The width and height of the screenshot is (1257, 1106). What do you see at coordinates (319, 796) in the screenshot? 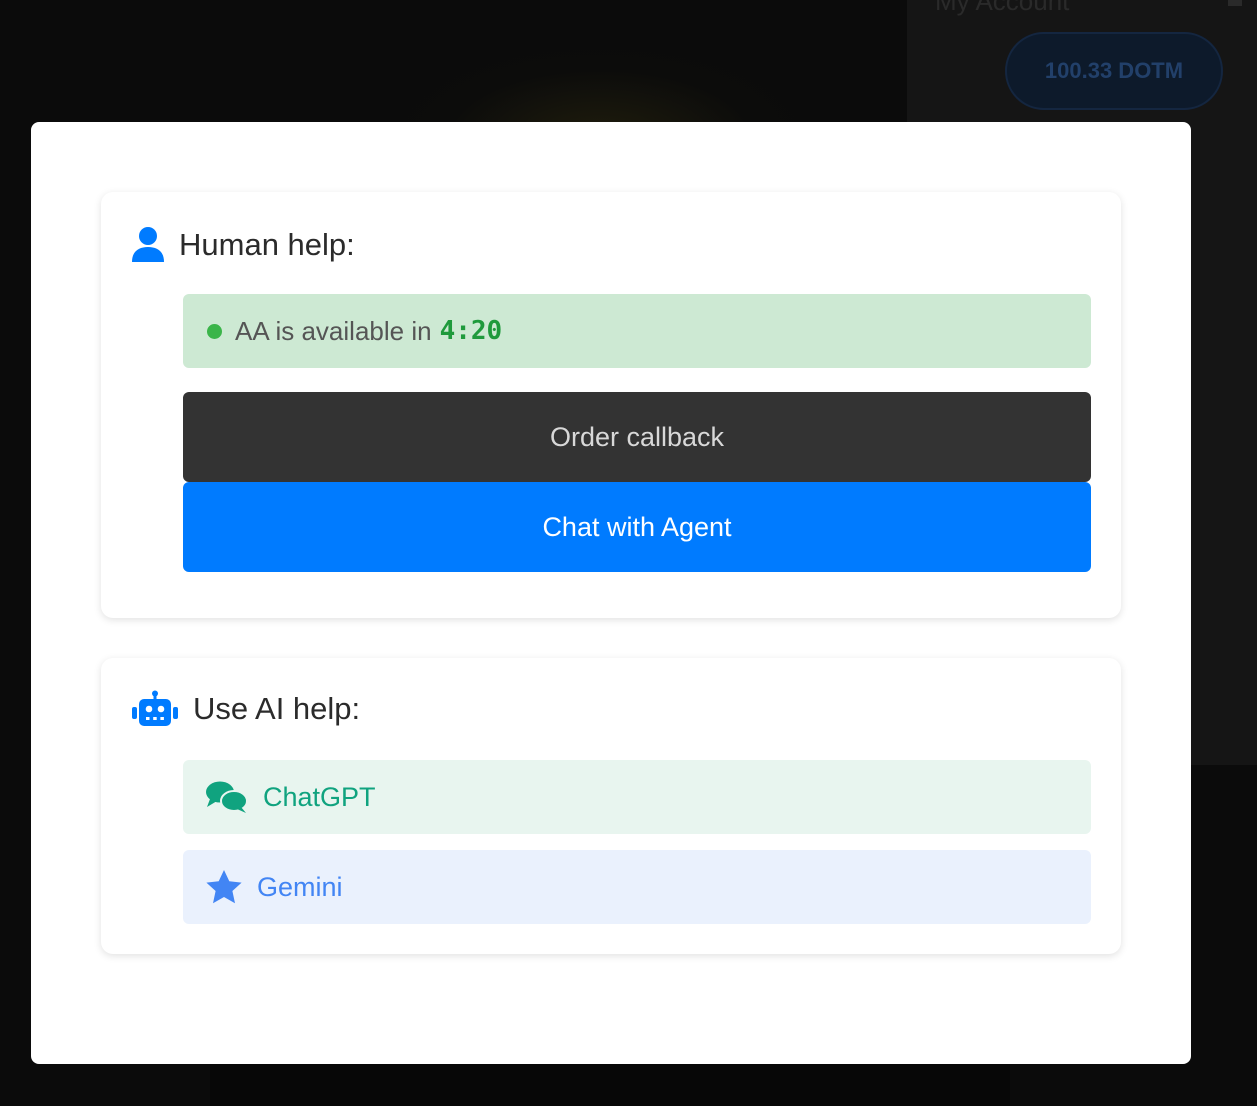
I see `chatgpt-label: ChatGPT` at bounding box center [319, 796].